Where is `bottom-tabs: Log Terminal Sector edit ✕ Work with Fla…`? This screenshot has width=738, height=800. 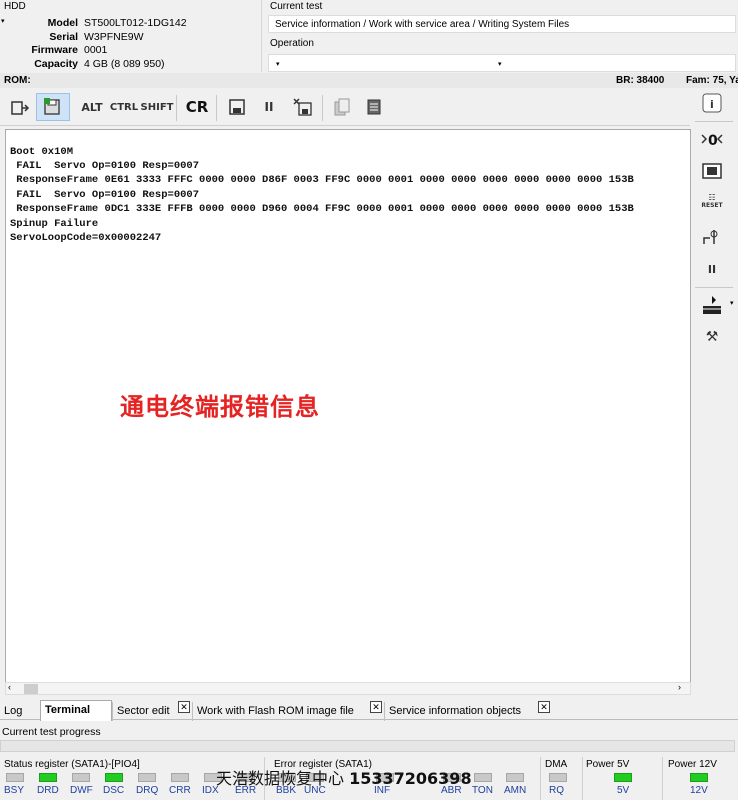
bottom-tabs: Log Terminal Sector edit ✕ Work with Fla… is located at coordinates (369, 710).